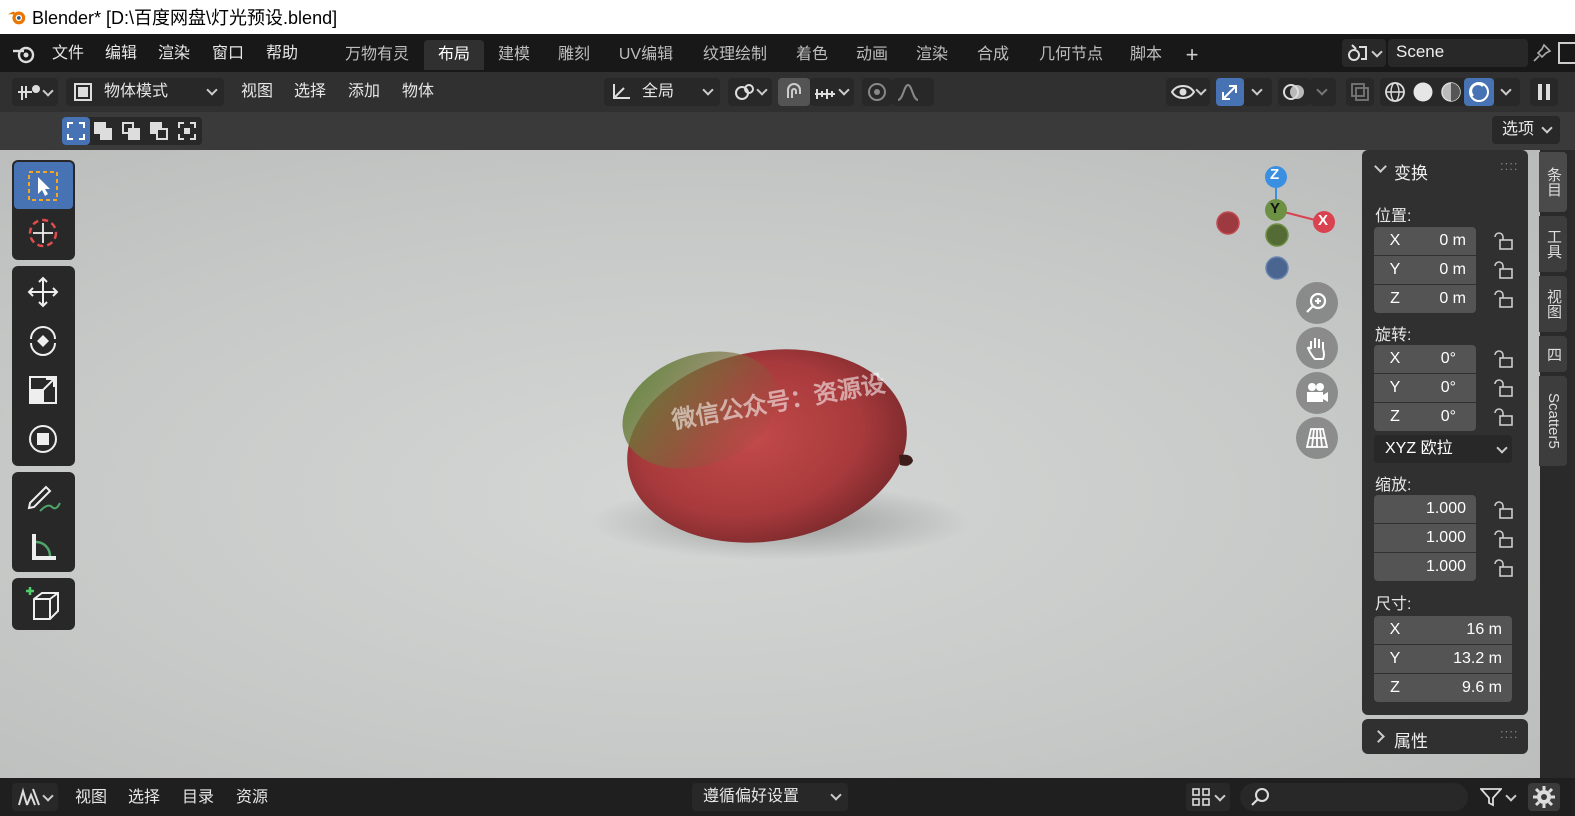  What do you see at coordinates (1425, 538) in the screenshot?
I see `scale-y-field: 1.000` at bounding box center [1425, 538].